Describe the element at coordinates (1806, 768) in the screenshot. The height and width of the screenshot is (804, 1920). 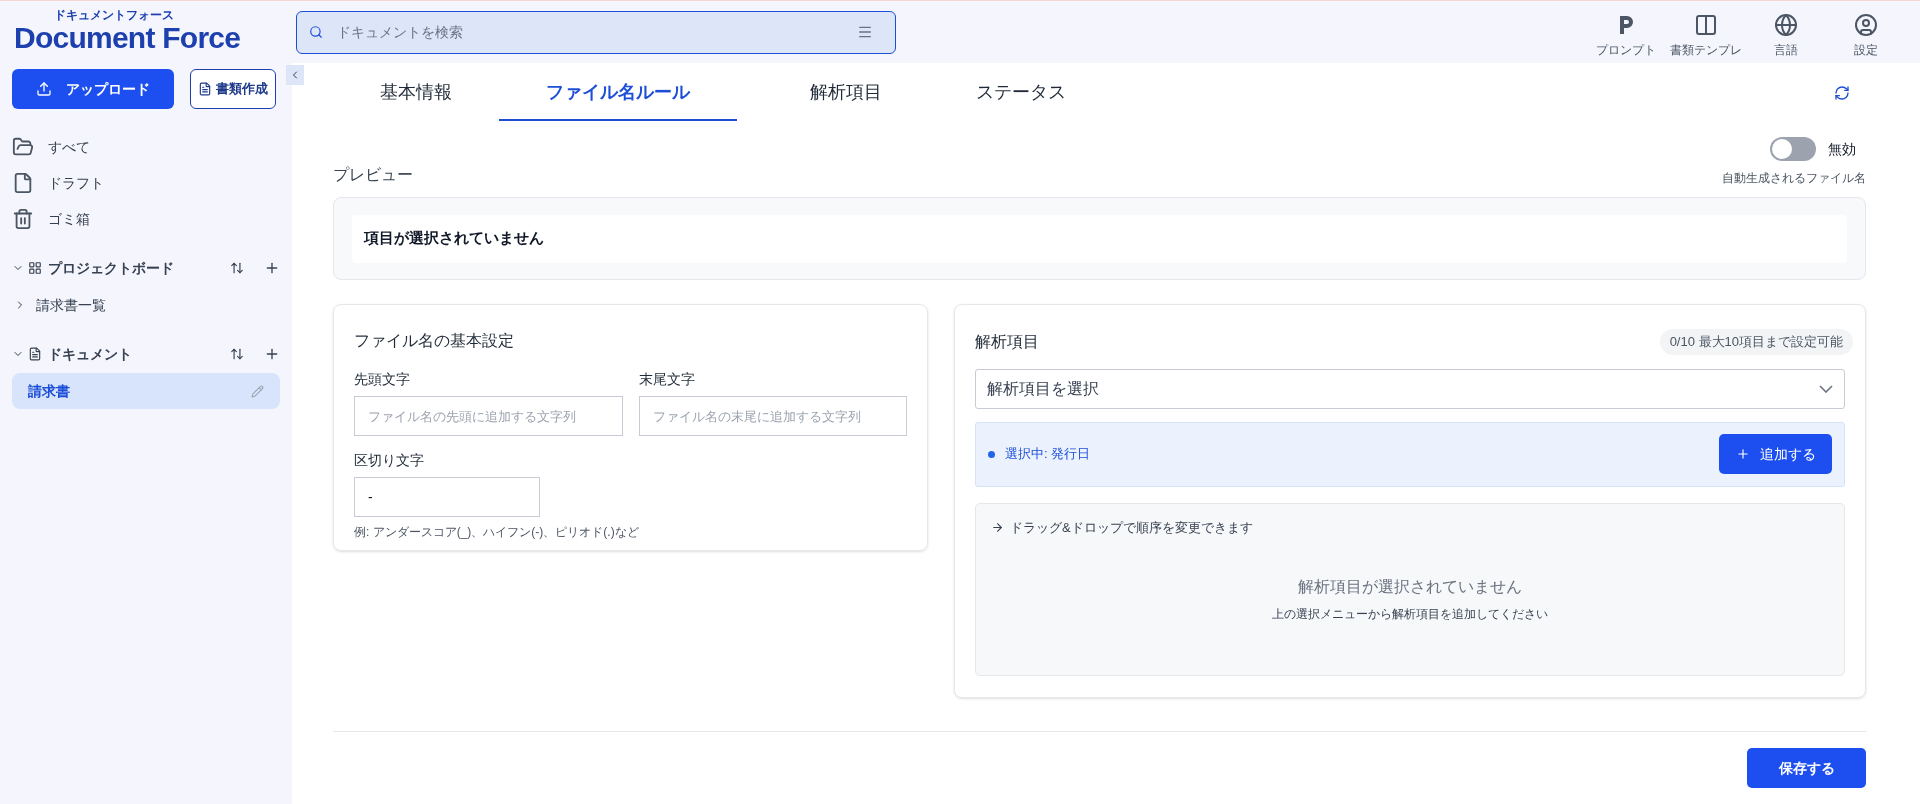
I see `save-button: 保存する` at that location.